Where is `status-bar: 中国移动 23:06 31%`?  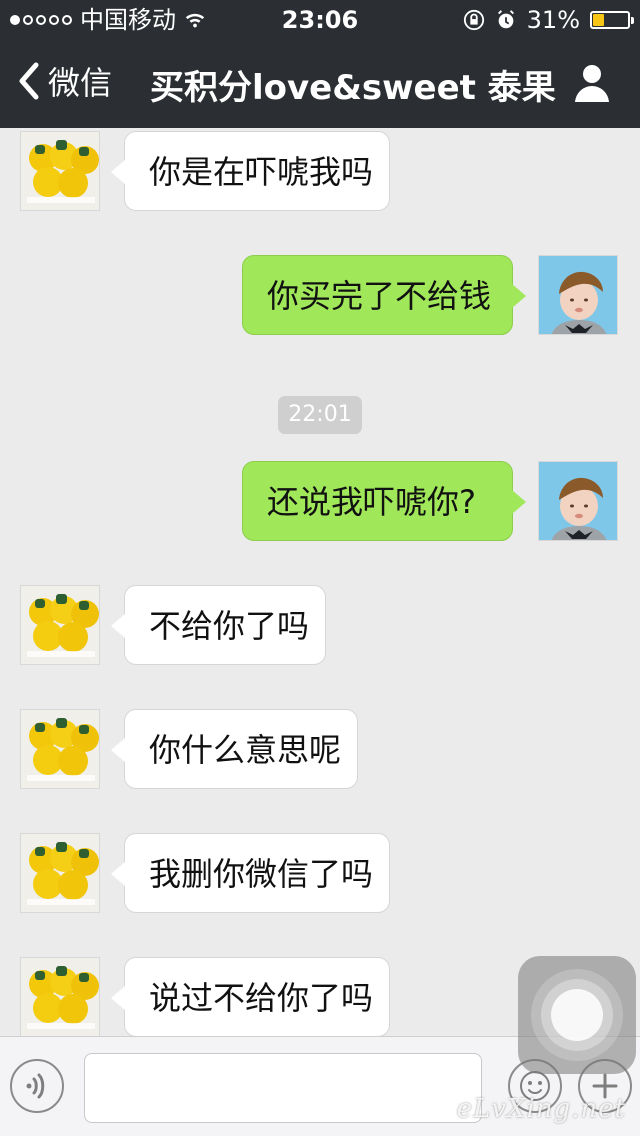 status-bar: 中国移动 23:06 31% is located at coordinates (320, 20).